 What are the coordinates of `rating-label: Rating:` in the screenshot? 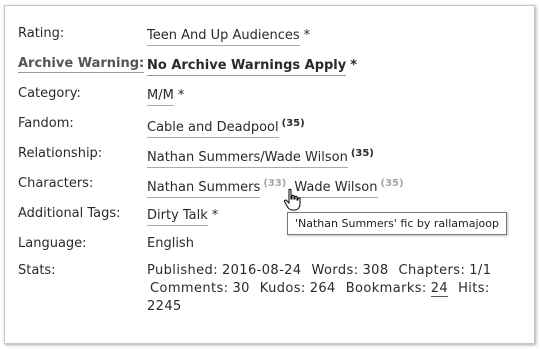 It's located at (41, 33).